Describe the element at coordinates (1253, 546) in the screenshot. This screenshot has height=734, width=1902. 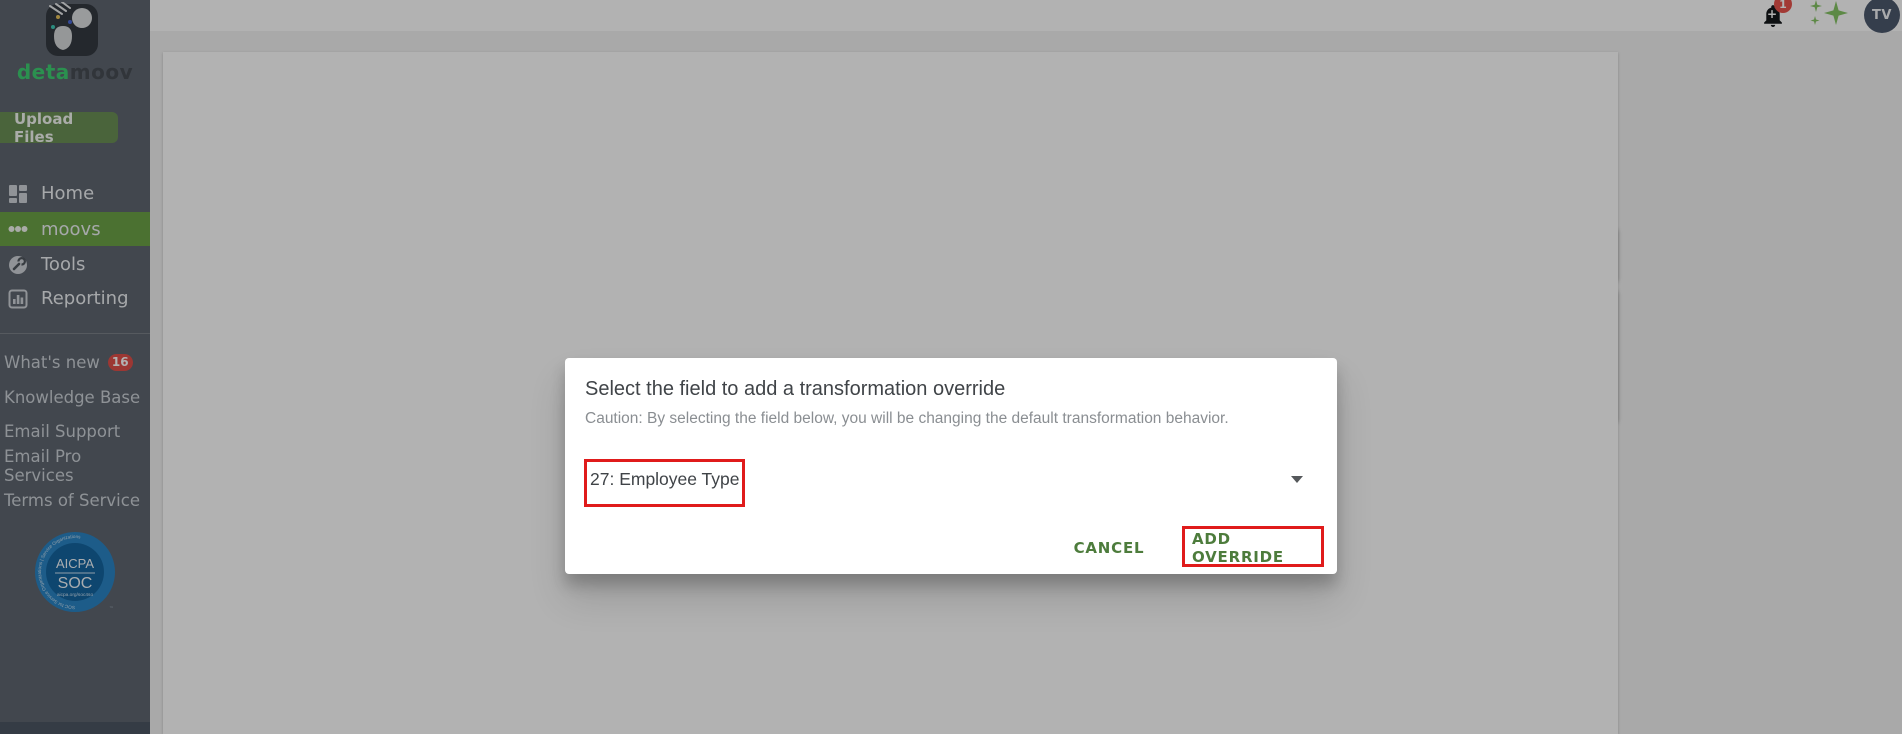
I see `annotation-box-add-override` at that location.